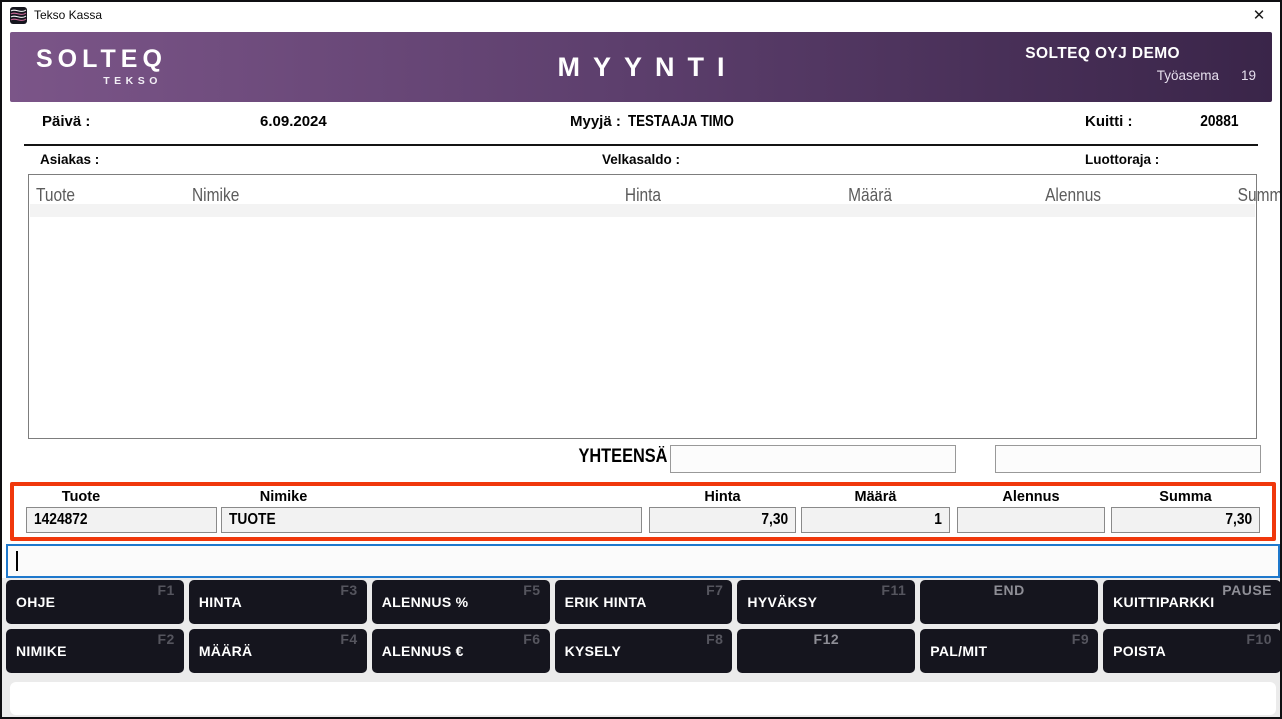  I want to click on divider, so click(641, 145).